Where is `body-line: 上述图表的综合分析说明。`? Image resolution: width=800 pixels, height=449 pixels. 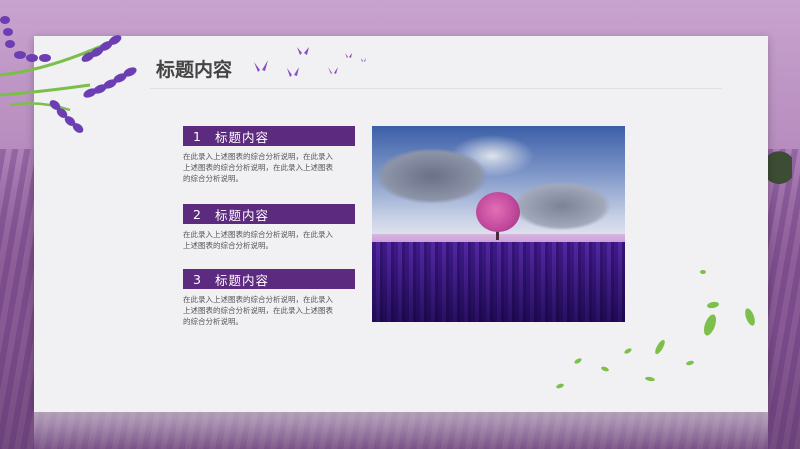
body-line: 上述图表的综合分析说明。 is located at coordinates (228, 245).